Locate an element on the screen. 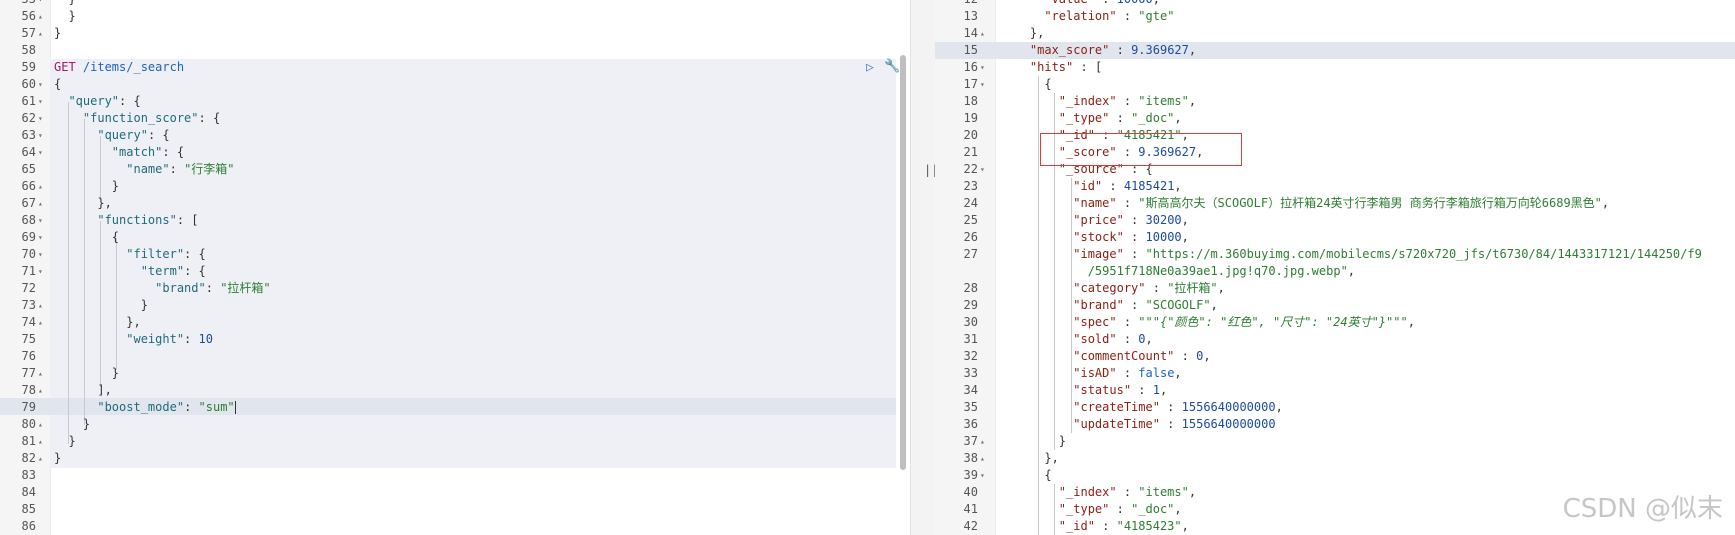  code-line: 32 "commentCount" : 0, is located at coordinates (1335, 356).